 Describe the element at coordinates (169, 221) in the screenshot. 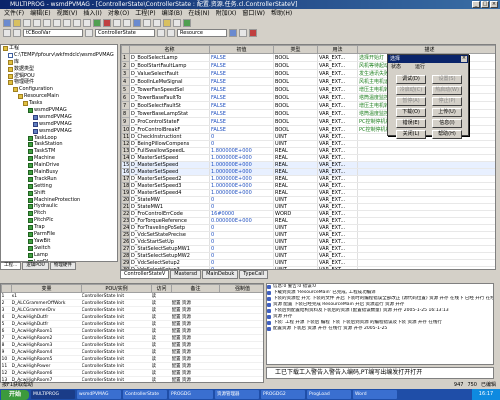

I see `grid-cell-name: D_ForTorqueReference` at that location.